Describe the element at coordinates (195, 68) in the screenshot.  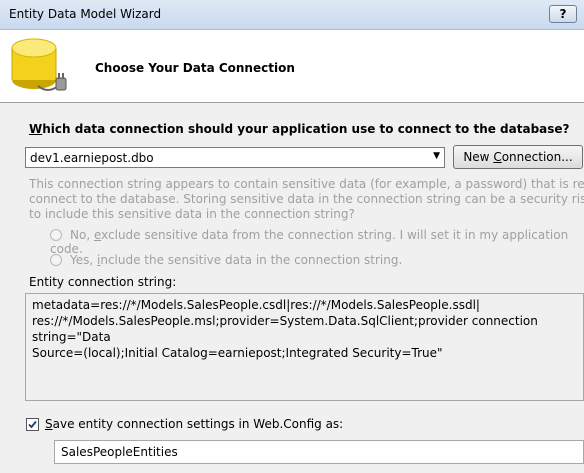
I see `page-heading: Choose Your Data Connection` at that location.